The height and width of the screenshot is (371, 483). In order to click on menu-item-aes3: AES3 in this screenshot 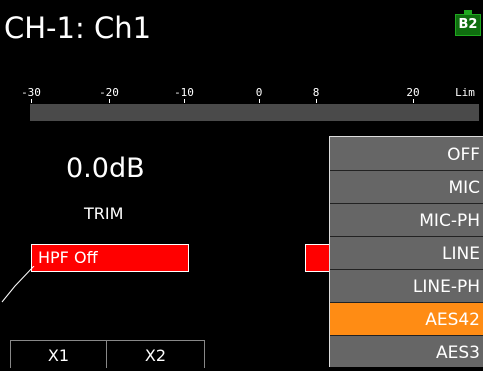, I will do `click(406, 352)`.